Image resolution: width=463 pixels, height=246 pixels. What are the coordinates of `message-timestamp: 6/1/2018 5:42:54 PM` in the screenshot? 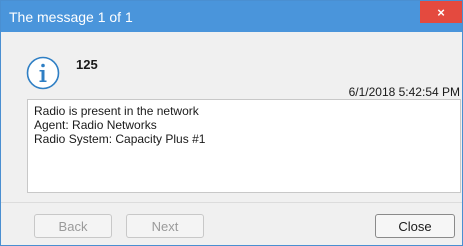 It's located at (404, 92).